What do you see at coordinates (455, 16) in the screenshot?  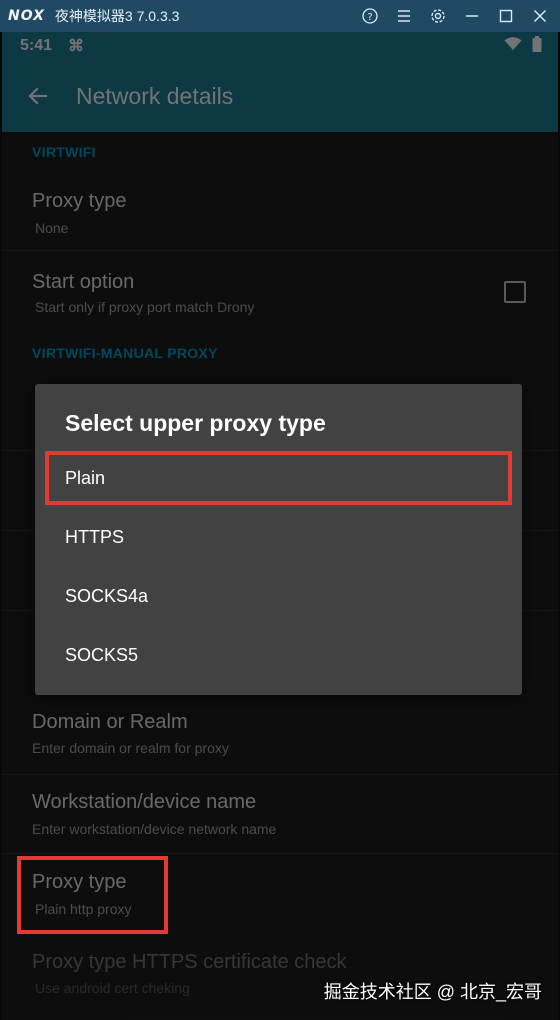 I see `window-controls: ?` at bounding box center [455, 16].